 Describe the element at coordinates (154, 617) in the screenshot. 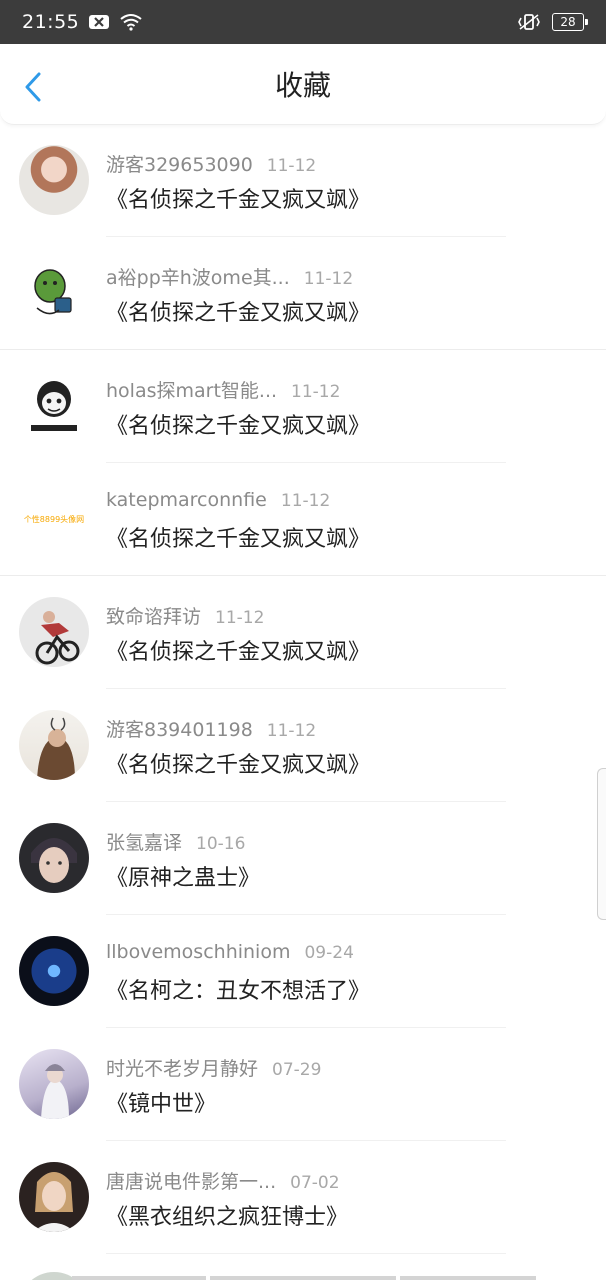

I see `username: 致命谘拜访` at that location.